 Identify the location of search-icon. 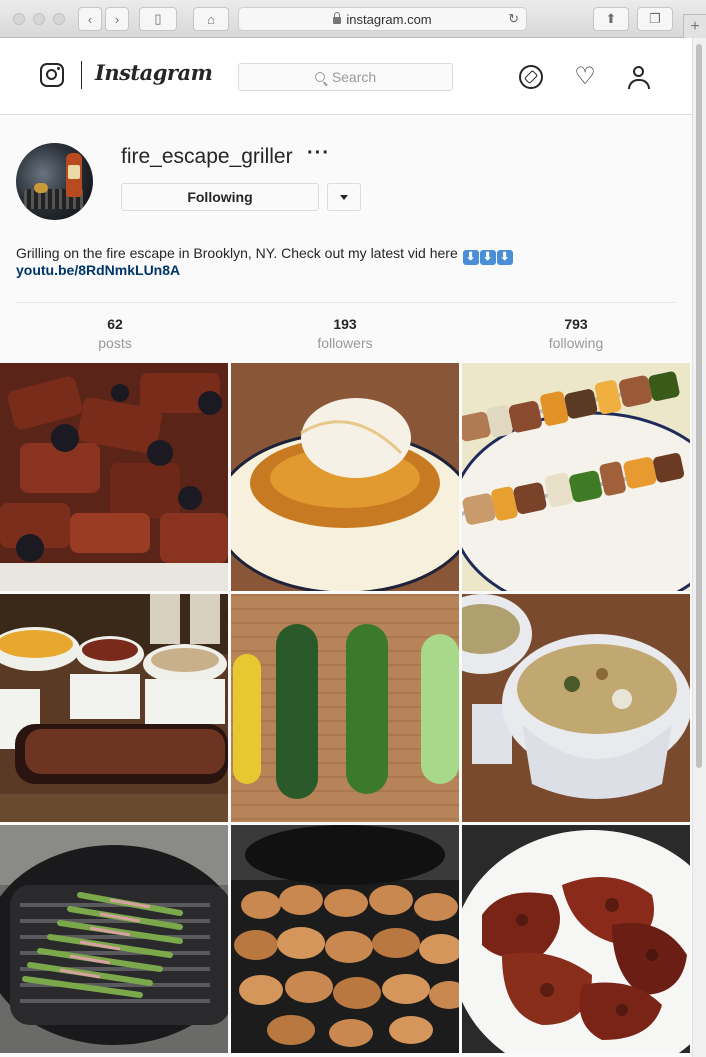
(319, 77).